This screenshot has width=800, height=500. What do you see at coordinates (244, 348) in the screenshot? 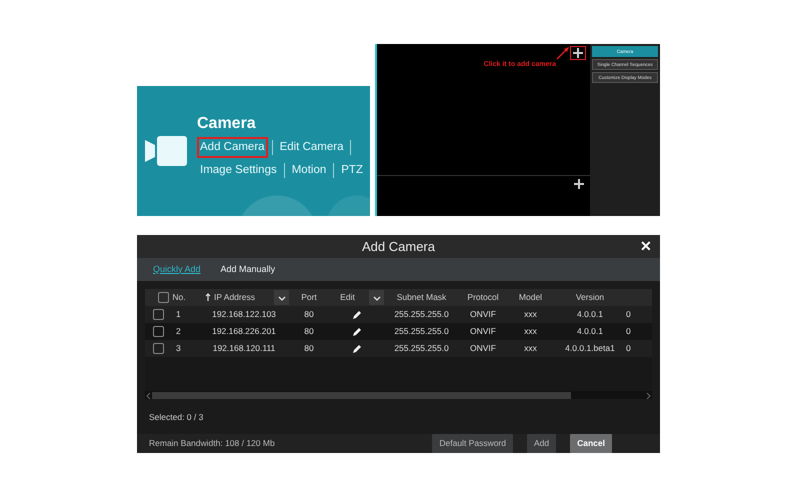
I see `table-cell-text: 192.168.120.111` at bounding box center [244, 348].